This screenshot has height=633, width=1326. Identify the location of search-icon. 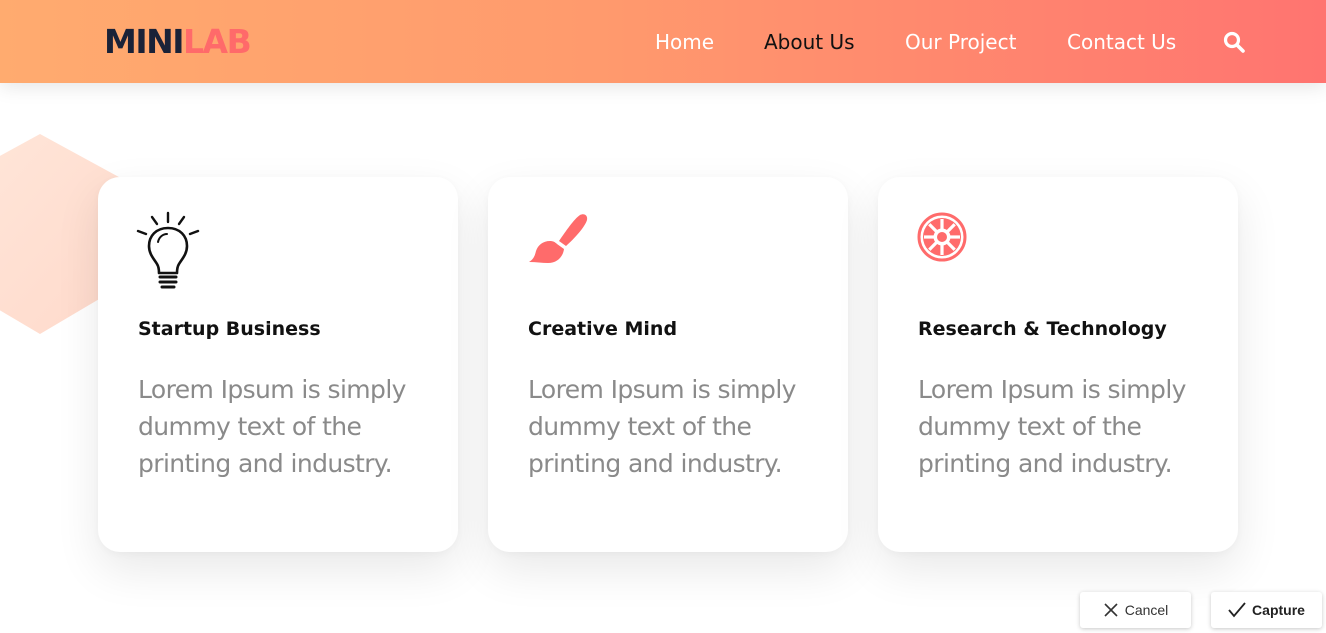
(1234, 42).